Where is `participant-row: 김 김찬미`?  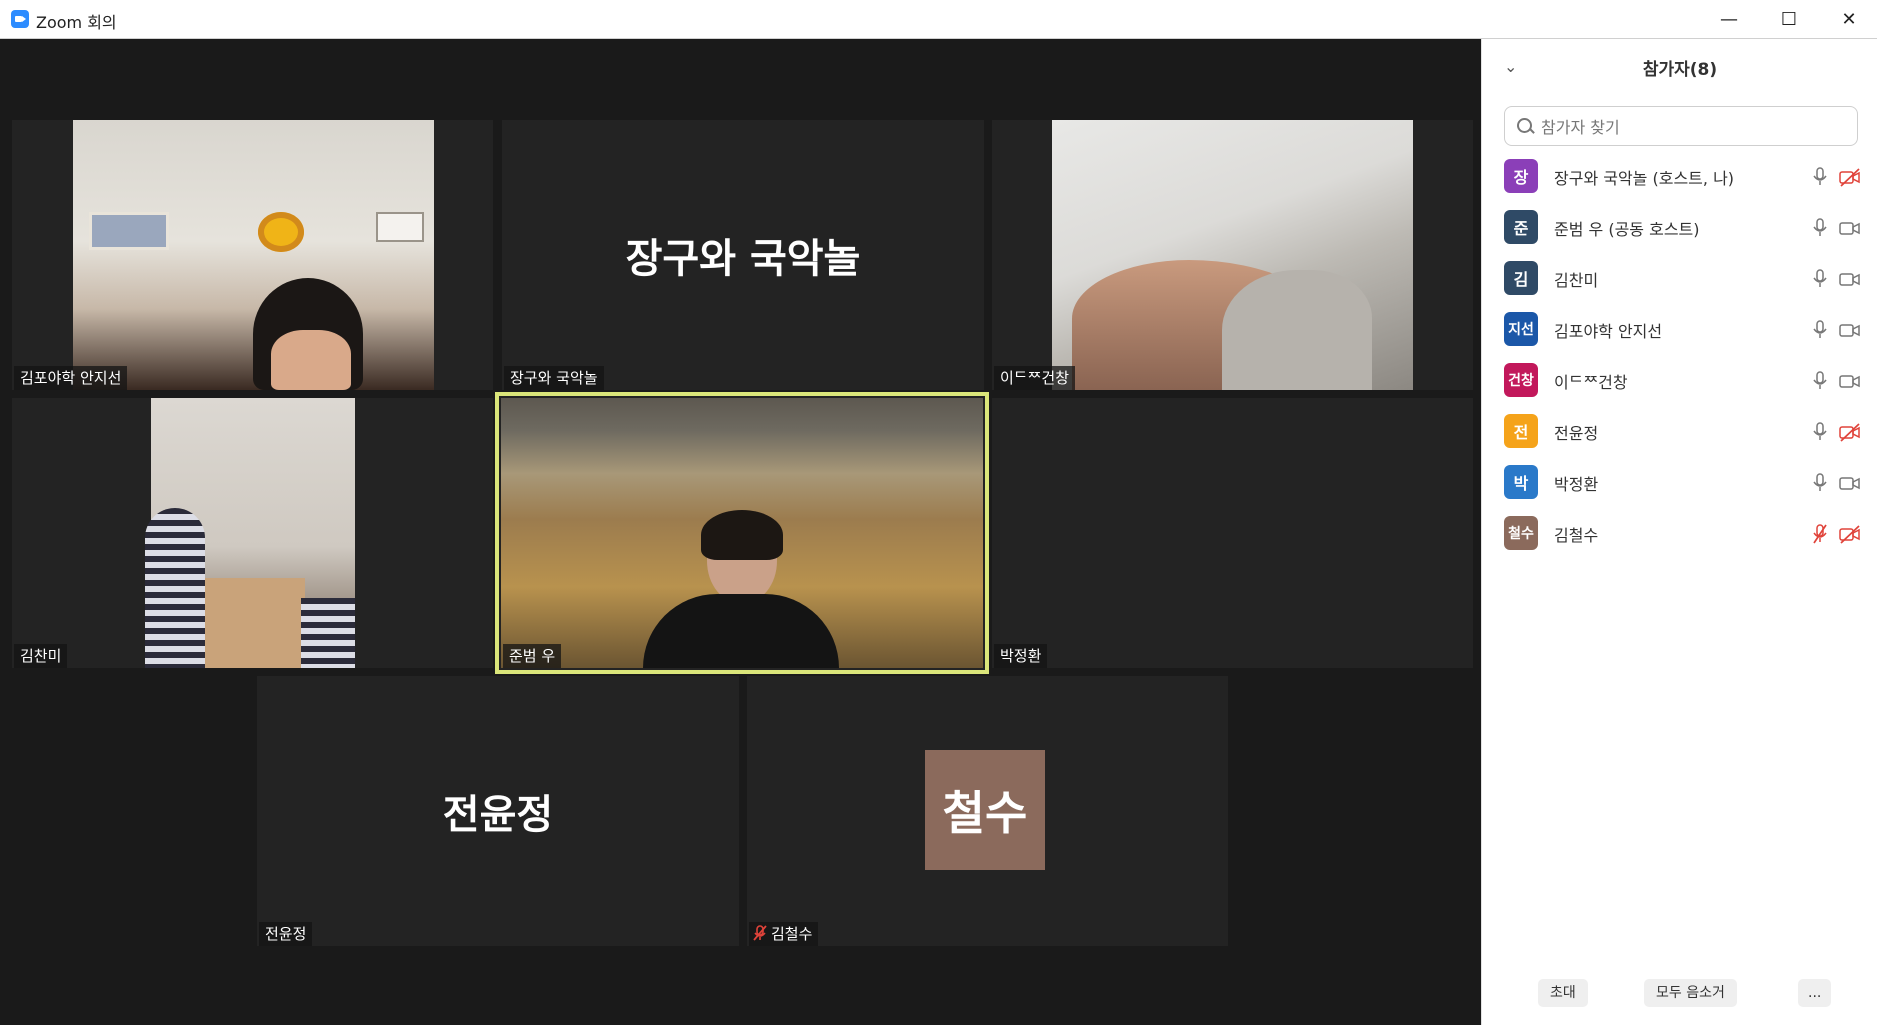
participant-row: 김 김찬미 is located at coordinates (1679, 278).